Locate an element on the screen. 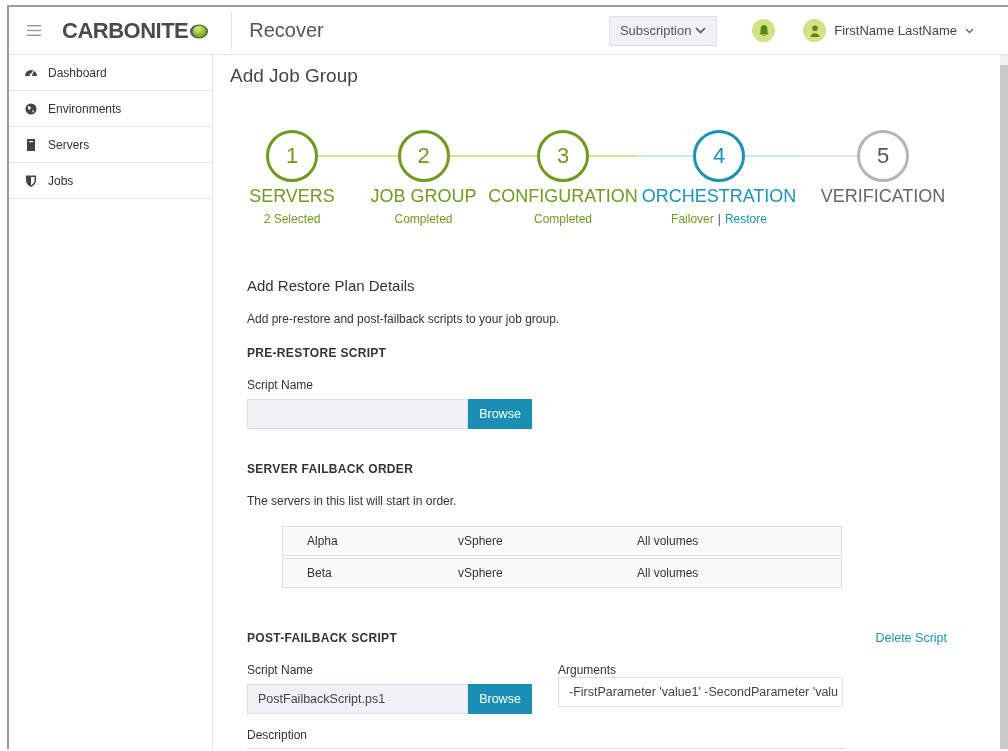 Image resolution: width=1008 pixels, height=751 pixels. step-status: Failover is located at coordinates (692, 219).